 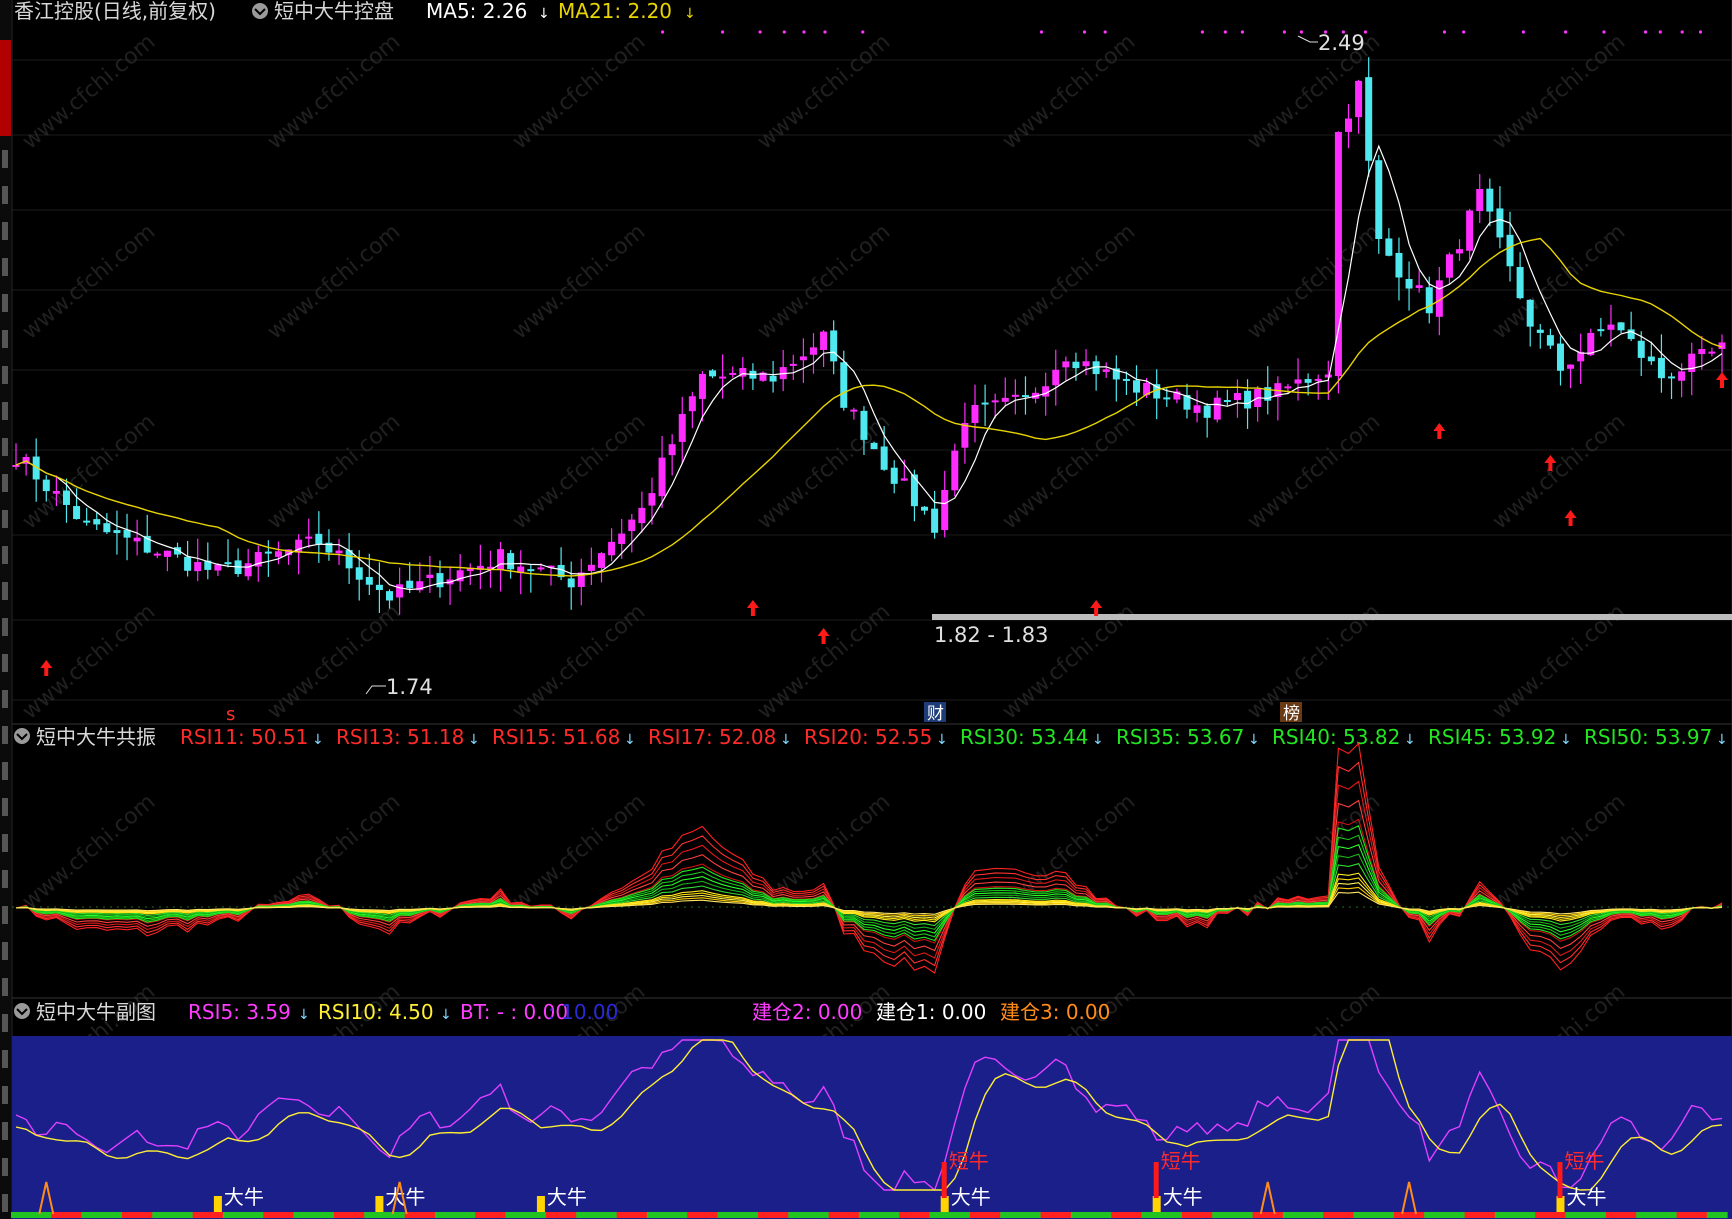 I want to click on rsi-value-label: RSI40: 53.82, so click(x=1336, y=737).